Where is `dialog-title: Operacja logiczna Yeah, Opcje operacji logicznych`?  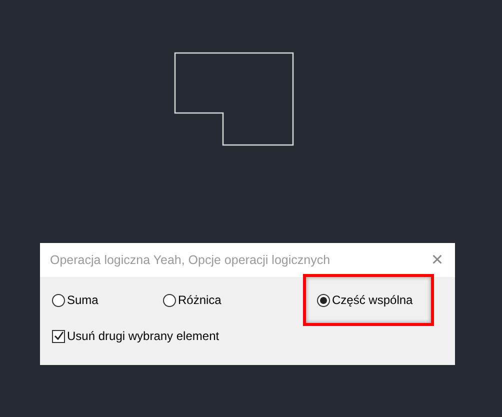
dialog-title: Operacja logiczna Yeah, Opcje operacji logicznych is located at coordinates (190, 260).